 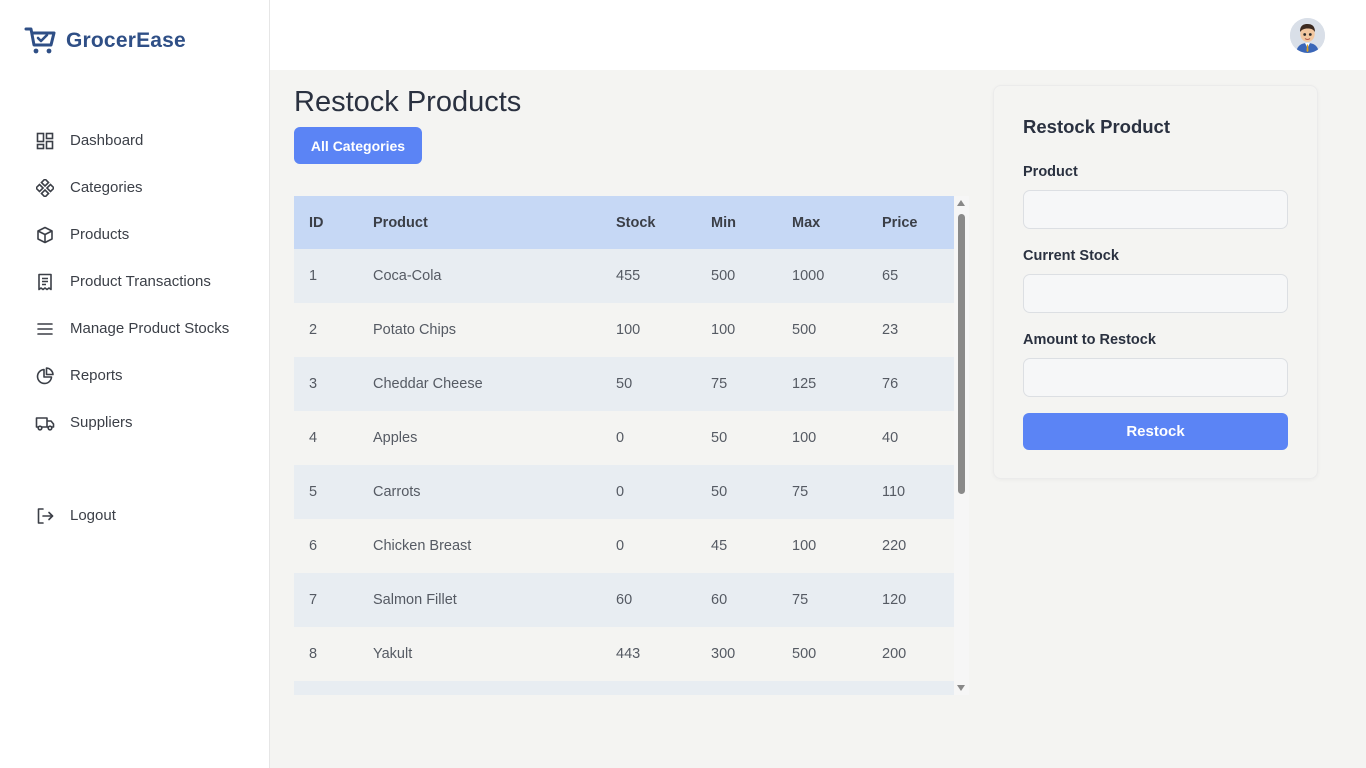 I want to click on cell-id: 1, so click(x=313, y=276).